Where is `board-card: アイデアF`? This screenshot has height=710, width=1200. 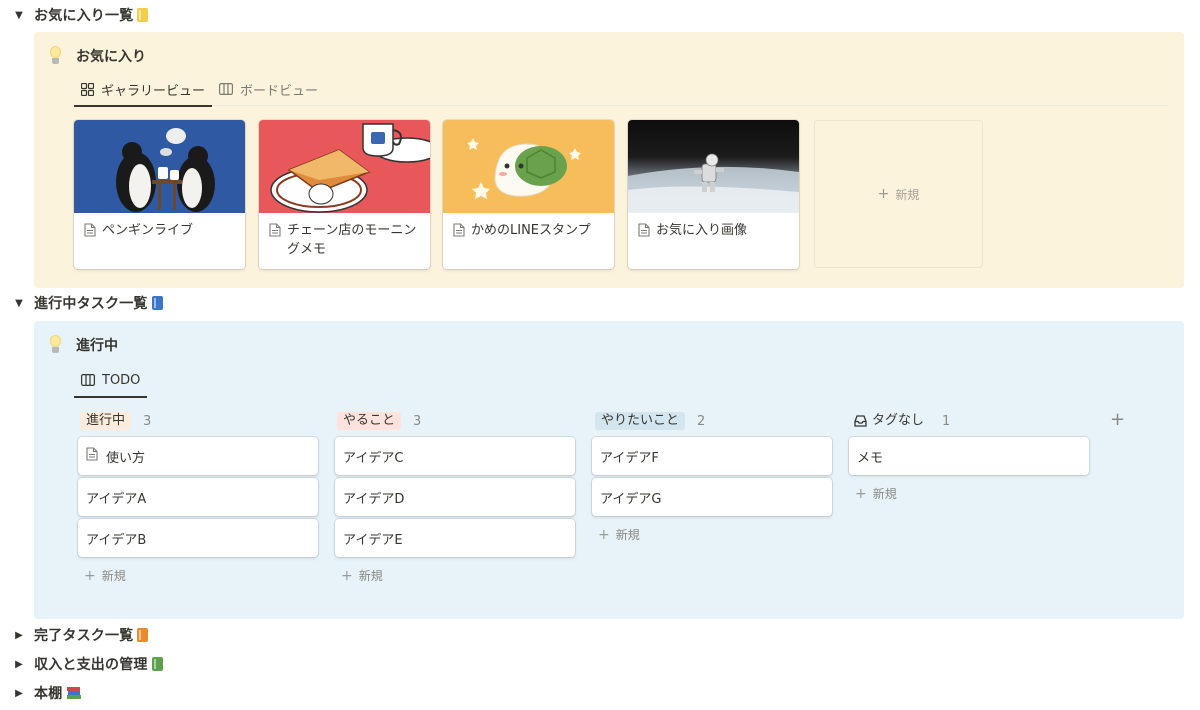 board-card: アイデアF is located at coordinates (712, 456).